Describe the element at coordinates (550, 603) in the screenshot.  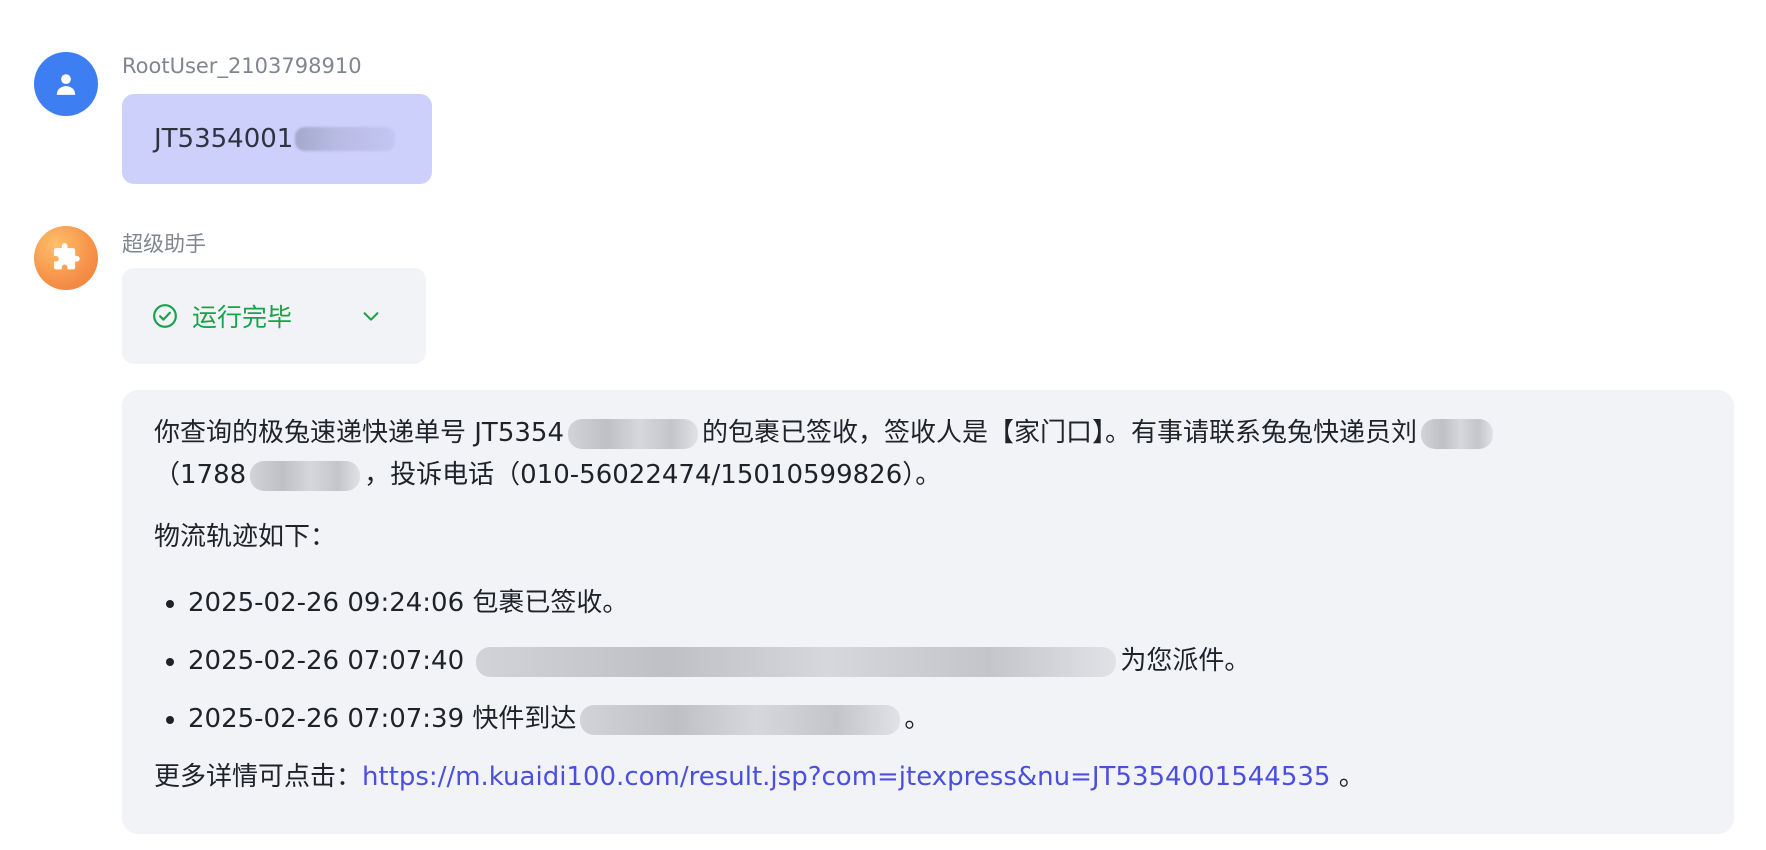
I see `track-desc: 包裹已签收。` at that location.